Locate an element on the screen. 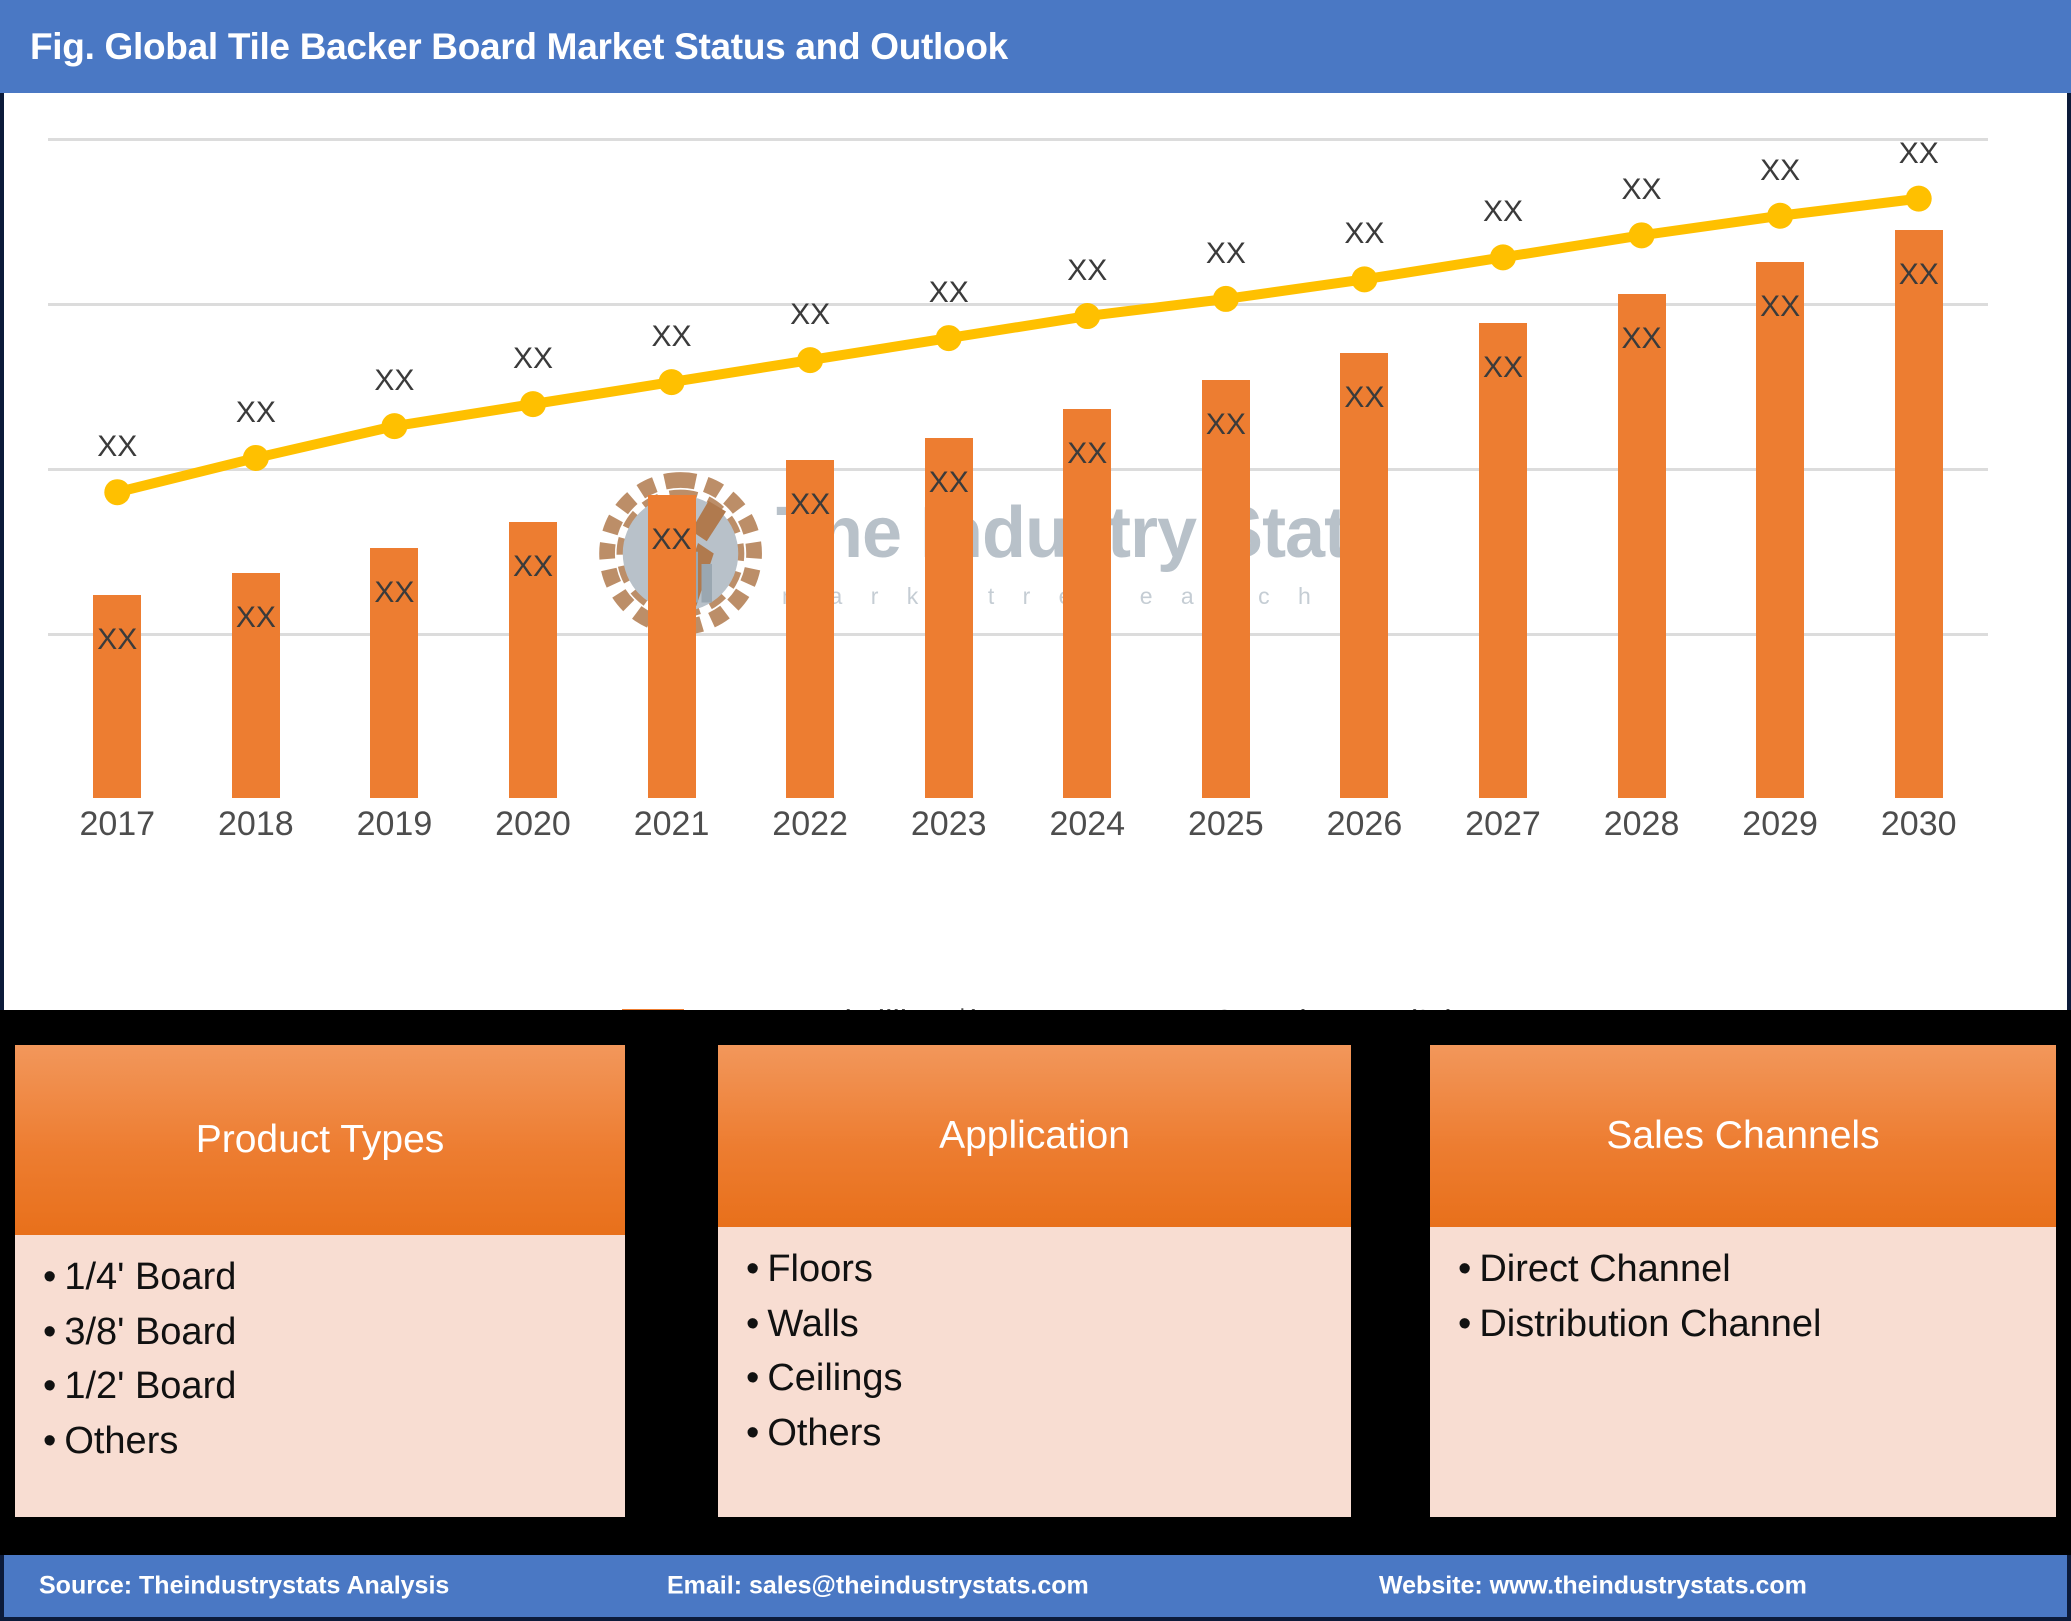 This screenshot has width=2071, height=1621. card-header: Sales Channels is located at coordinates (1743, 1136).